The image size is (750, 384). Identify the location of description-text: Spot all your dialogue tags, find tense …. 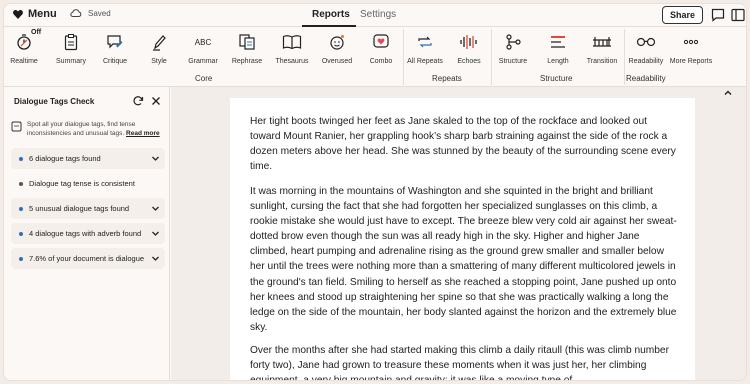
(81, 129).